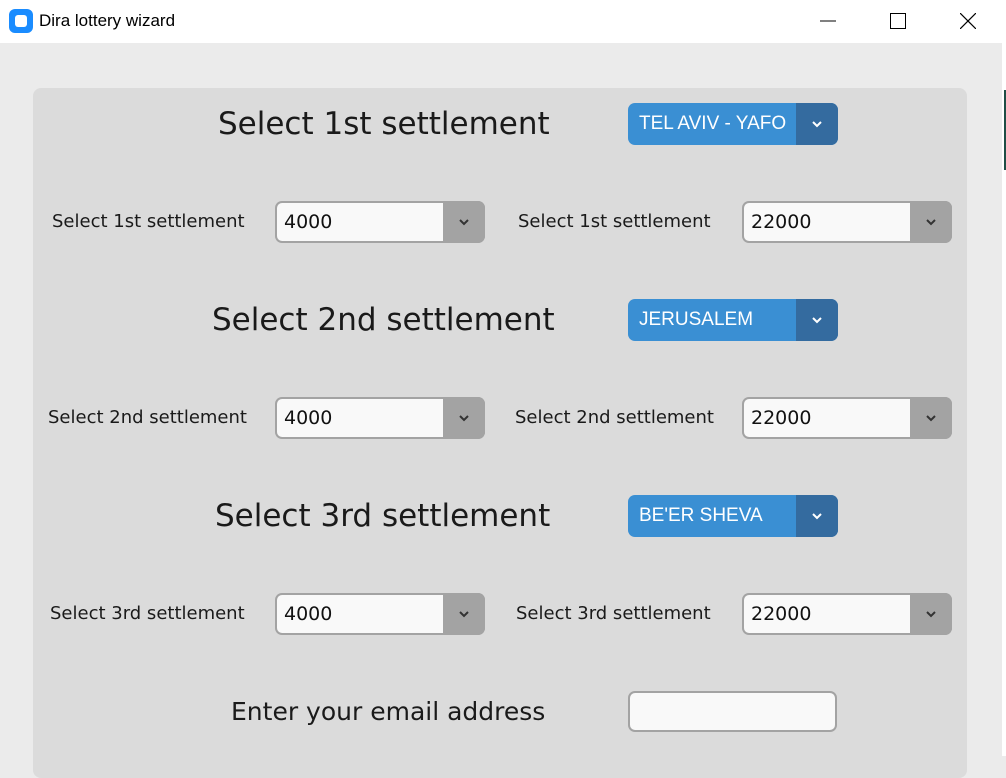 The width and height of the screenshot is (1006, 778). I want to click on section-1-city-select: TEL AVIV - YAFO, so click(733, 124).